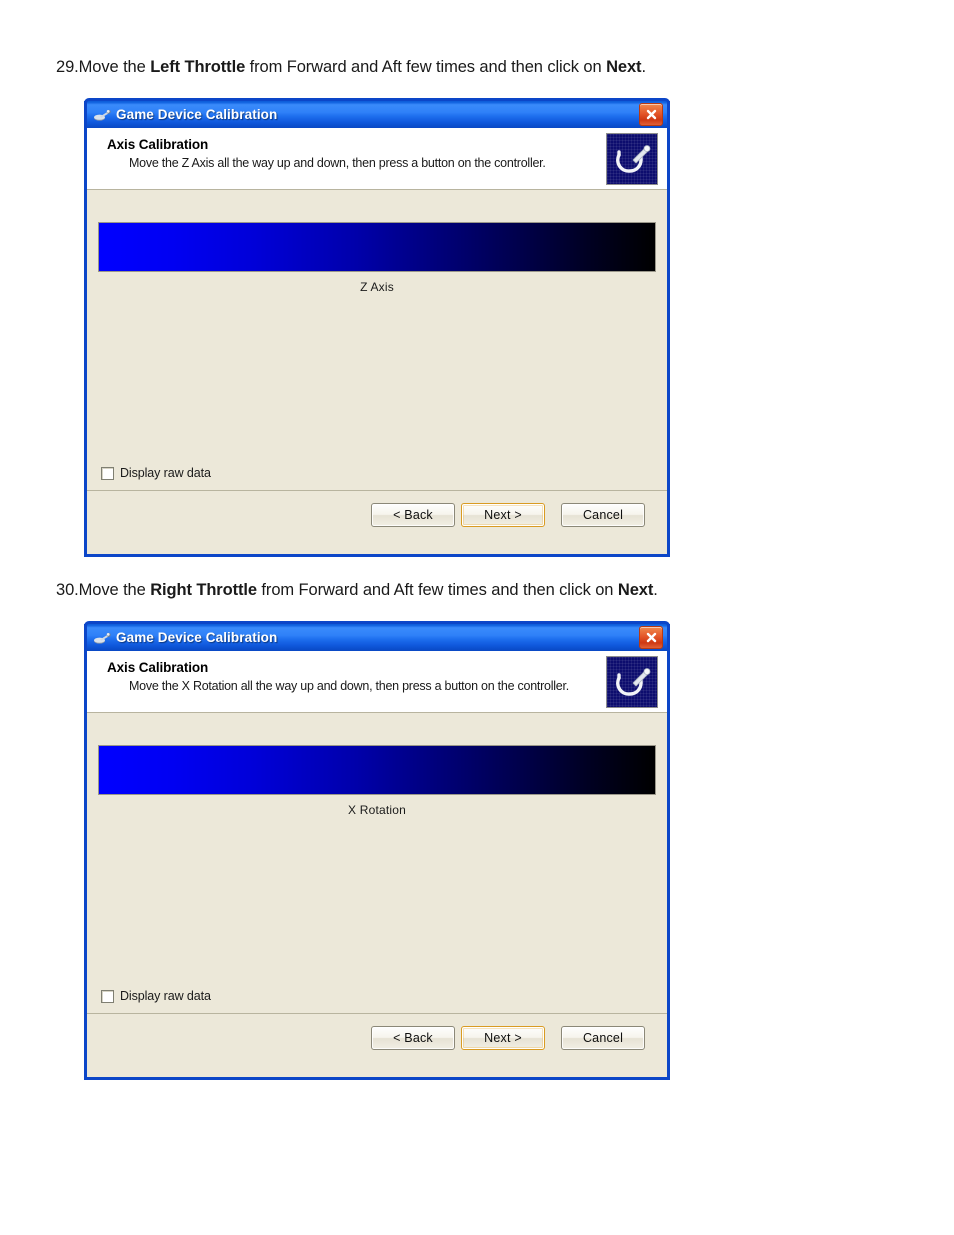 Image resolution: width=954 pixels, height=1235 pixels. What do you see at coordinates (158, 667) in the screenshot?
I see `dialog-2-header-title: Axis Calibration` at bounding box center [158, 667].